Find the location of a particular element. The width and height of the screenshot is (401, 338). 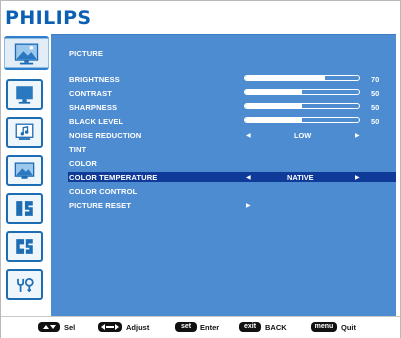

sidebar is located at coordinates (27, 174).